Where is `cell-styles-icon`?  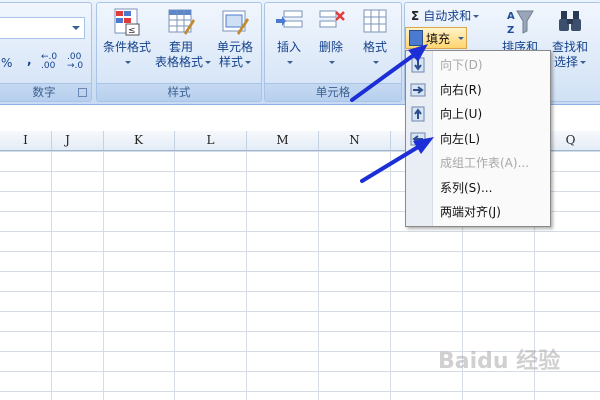 cell-styles-icon is located at coordinates (235, 22).